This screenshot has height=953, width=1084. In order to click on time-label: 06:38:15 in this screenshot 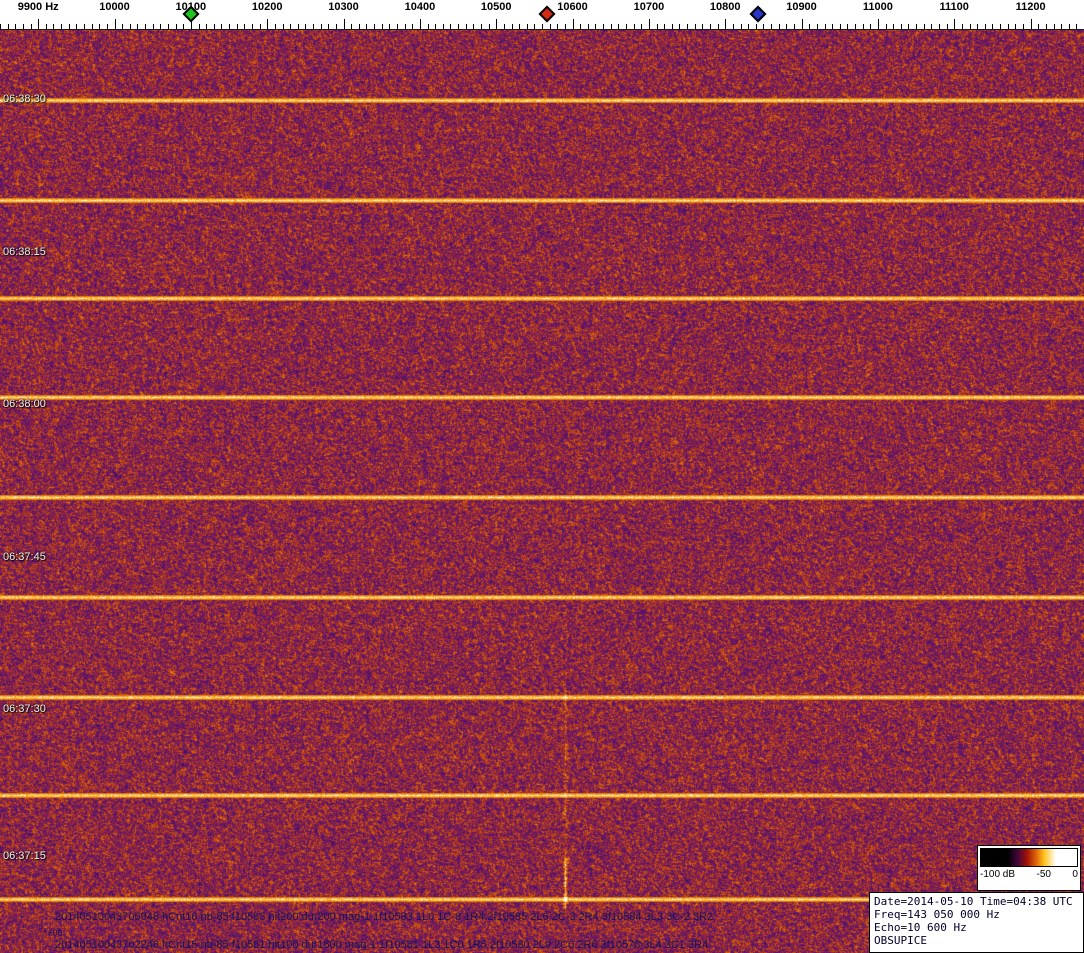, I will do `click(24, 252)`.